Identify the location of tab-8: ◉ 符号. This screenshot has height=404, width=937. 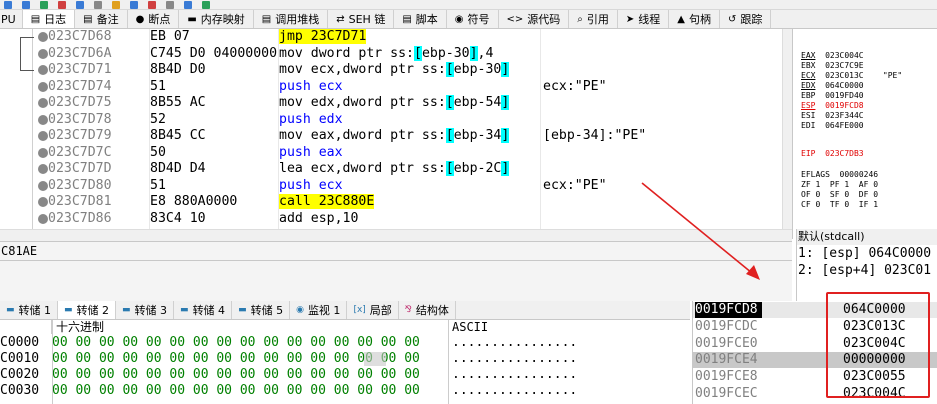
(473, 19).